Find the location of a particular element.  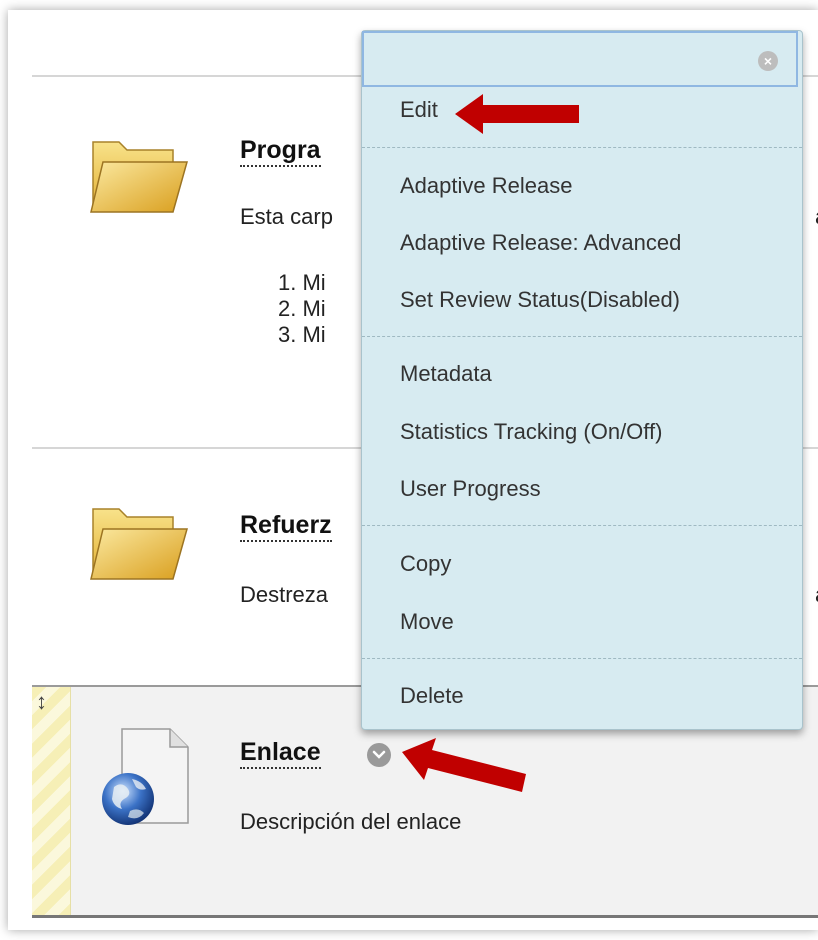

menu-item-adaptive-release-advanced: Adaptive Release: Advanced is located at coordinates (540, 243).